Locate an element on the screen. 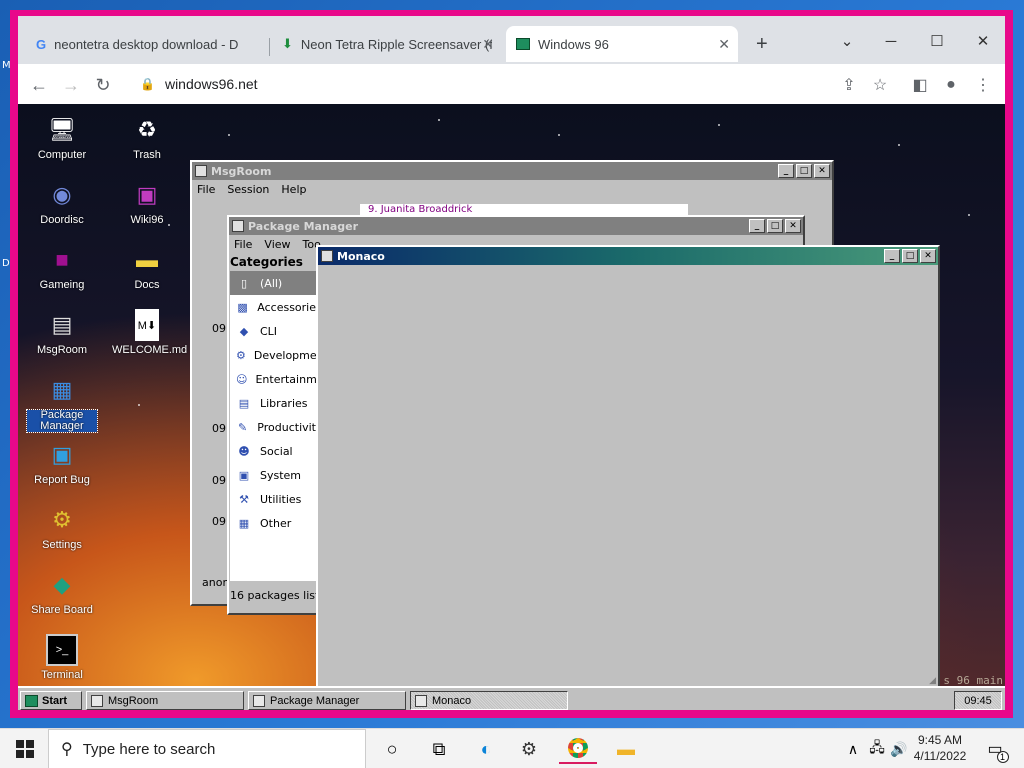 The image size is (1024, 768). resize-grip-icon: ◢ is located at coordinates (932, 681).